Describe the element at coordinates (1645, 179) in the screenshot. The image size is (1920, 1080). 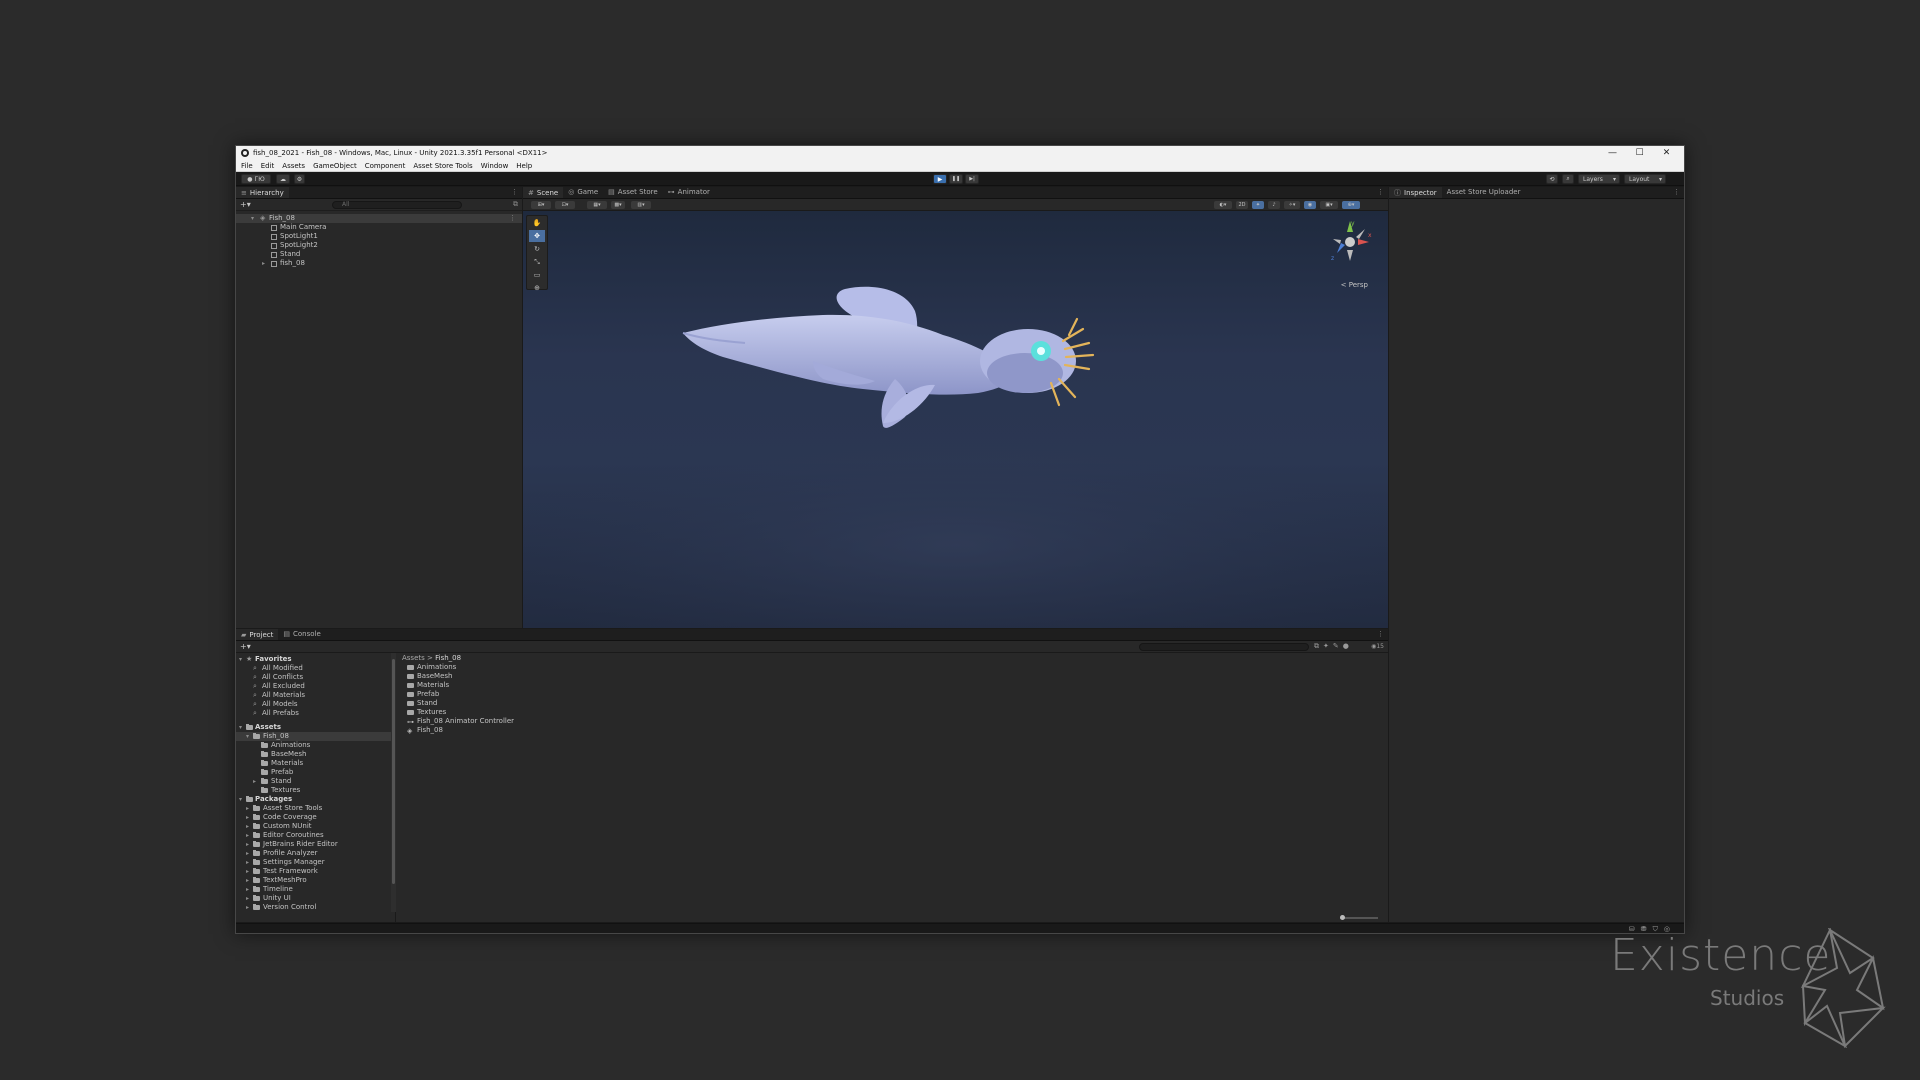
I see `layout-dropdown: Layout ▾` at that location.